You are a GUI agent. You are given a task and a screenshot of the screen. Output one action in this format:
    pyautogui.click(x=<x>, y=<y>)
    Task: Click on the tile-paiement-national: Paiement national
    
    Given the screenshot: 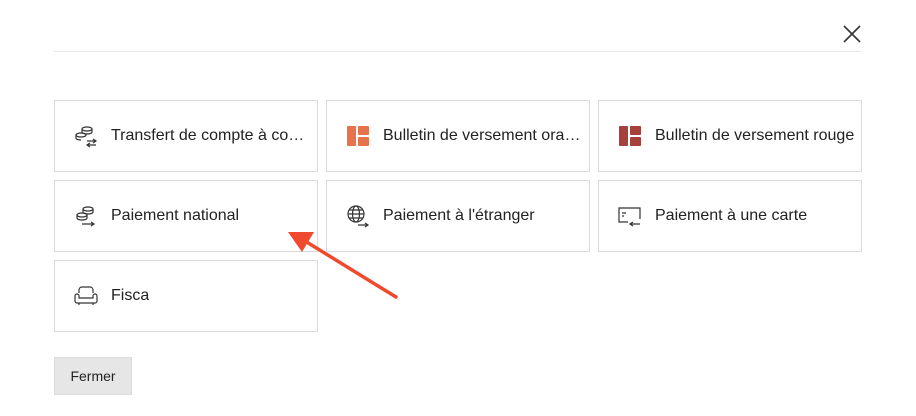 What is the action you would take?
    pyautogui.click(x=186, y=216)
    